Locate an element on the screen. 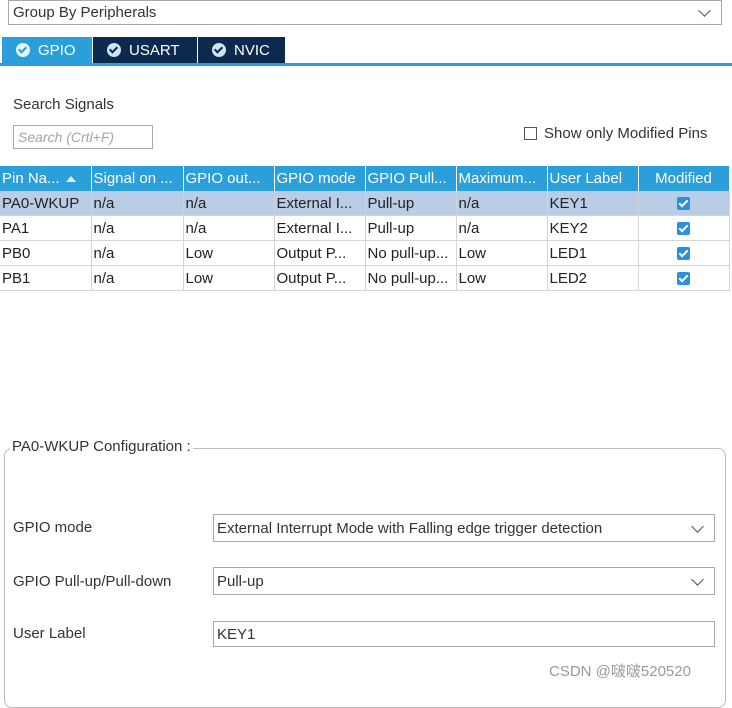 The image size is (732, 708). watermark: CSDN @啵啵520520 is located at coordinates (620, 671).